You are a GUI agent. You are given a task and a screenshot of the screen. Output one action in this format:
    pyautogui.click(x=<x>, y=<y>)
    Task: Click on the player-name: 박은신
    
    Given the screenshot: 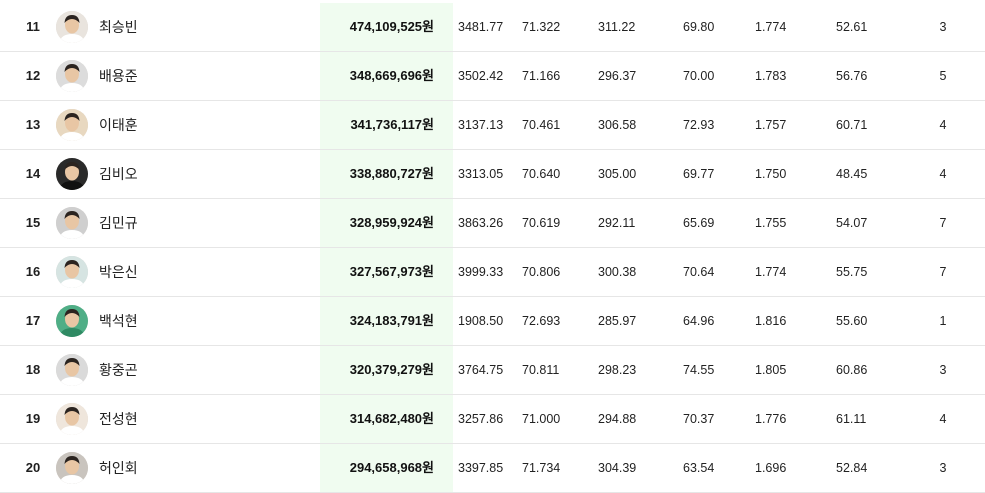 What is the action you would take?
    pyautogui.click(x=118, y=272)
    